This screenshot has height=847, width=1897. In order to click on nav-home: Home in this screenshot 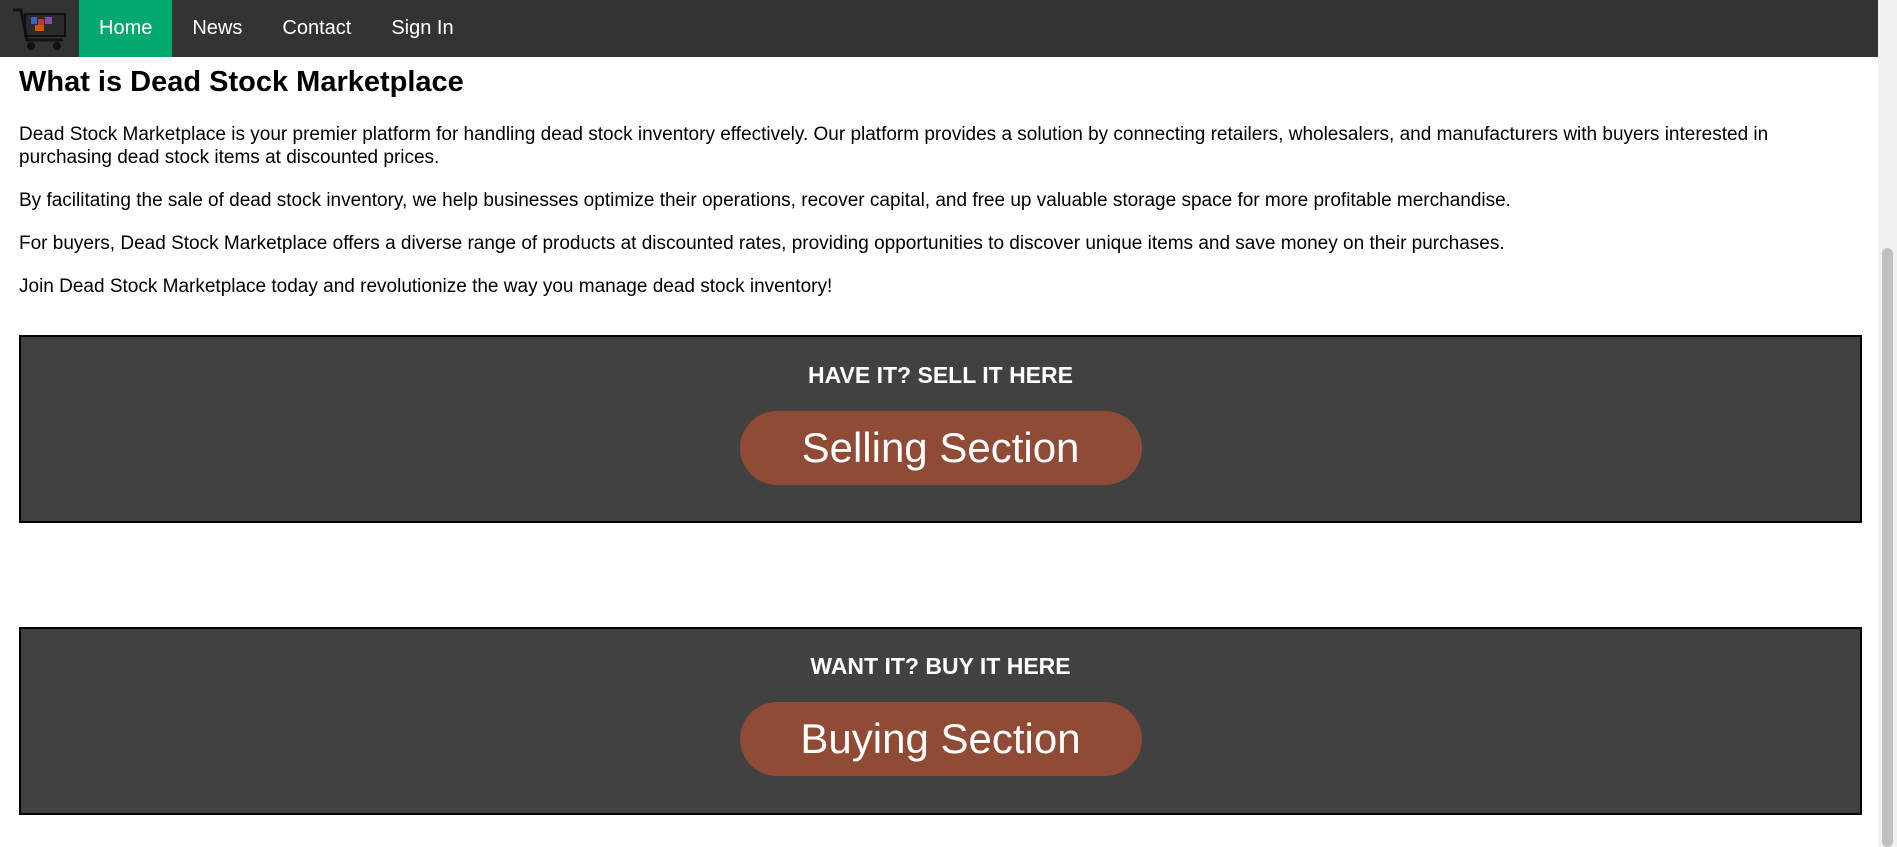, I will do `click(126, 28)`.